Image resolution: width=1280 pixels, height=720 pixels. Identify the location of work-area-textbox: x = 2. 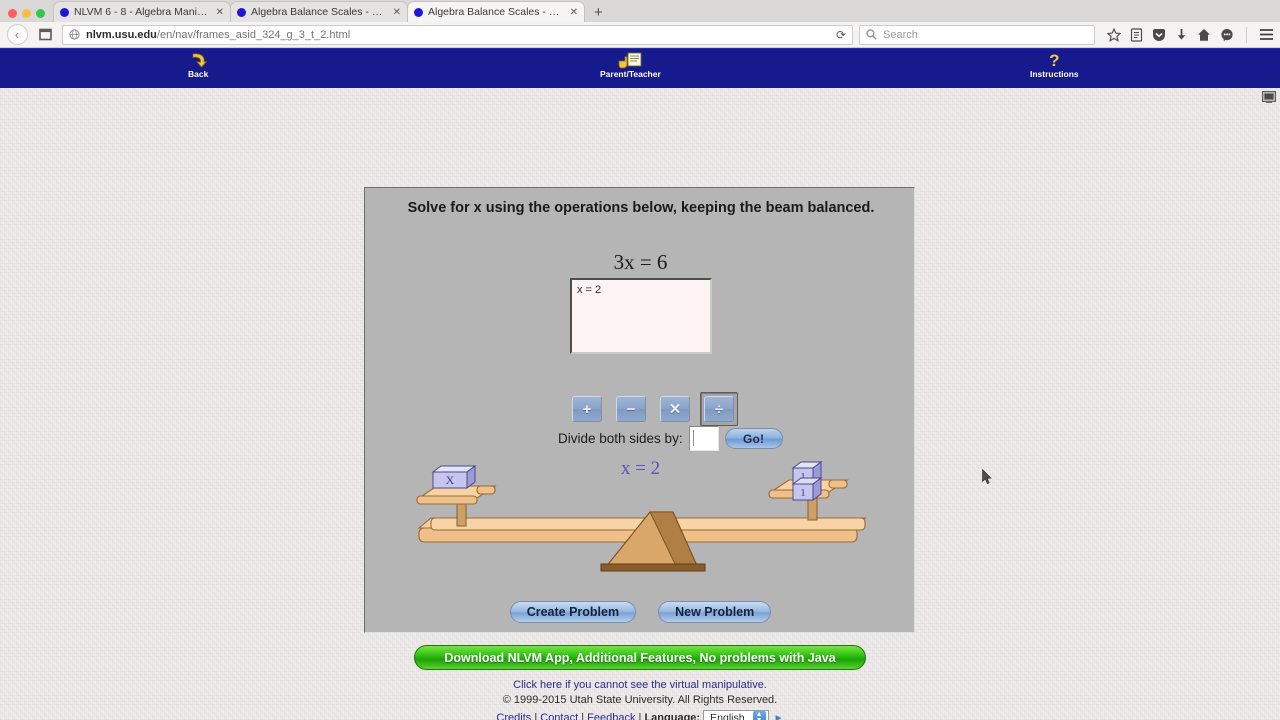
(641, 316).